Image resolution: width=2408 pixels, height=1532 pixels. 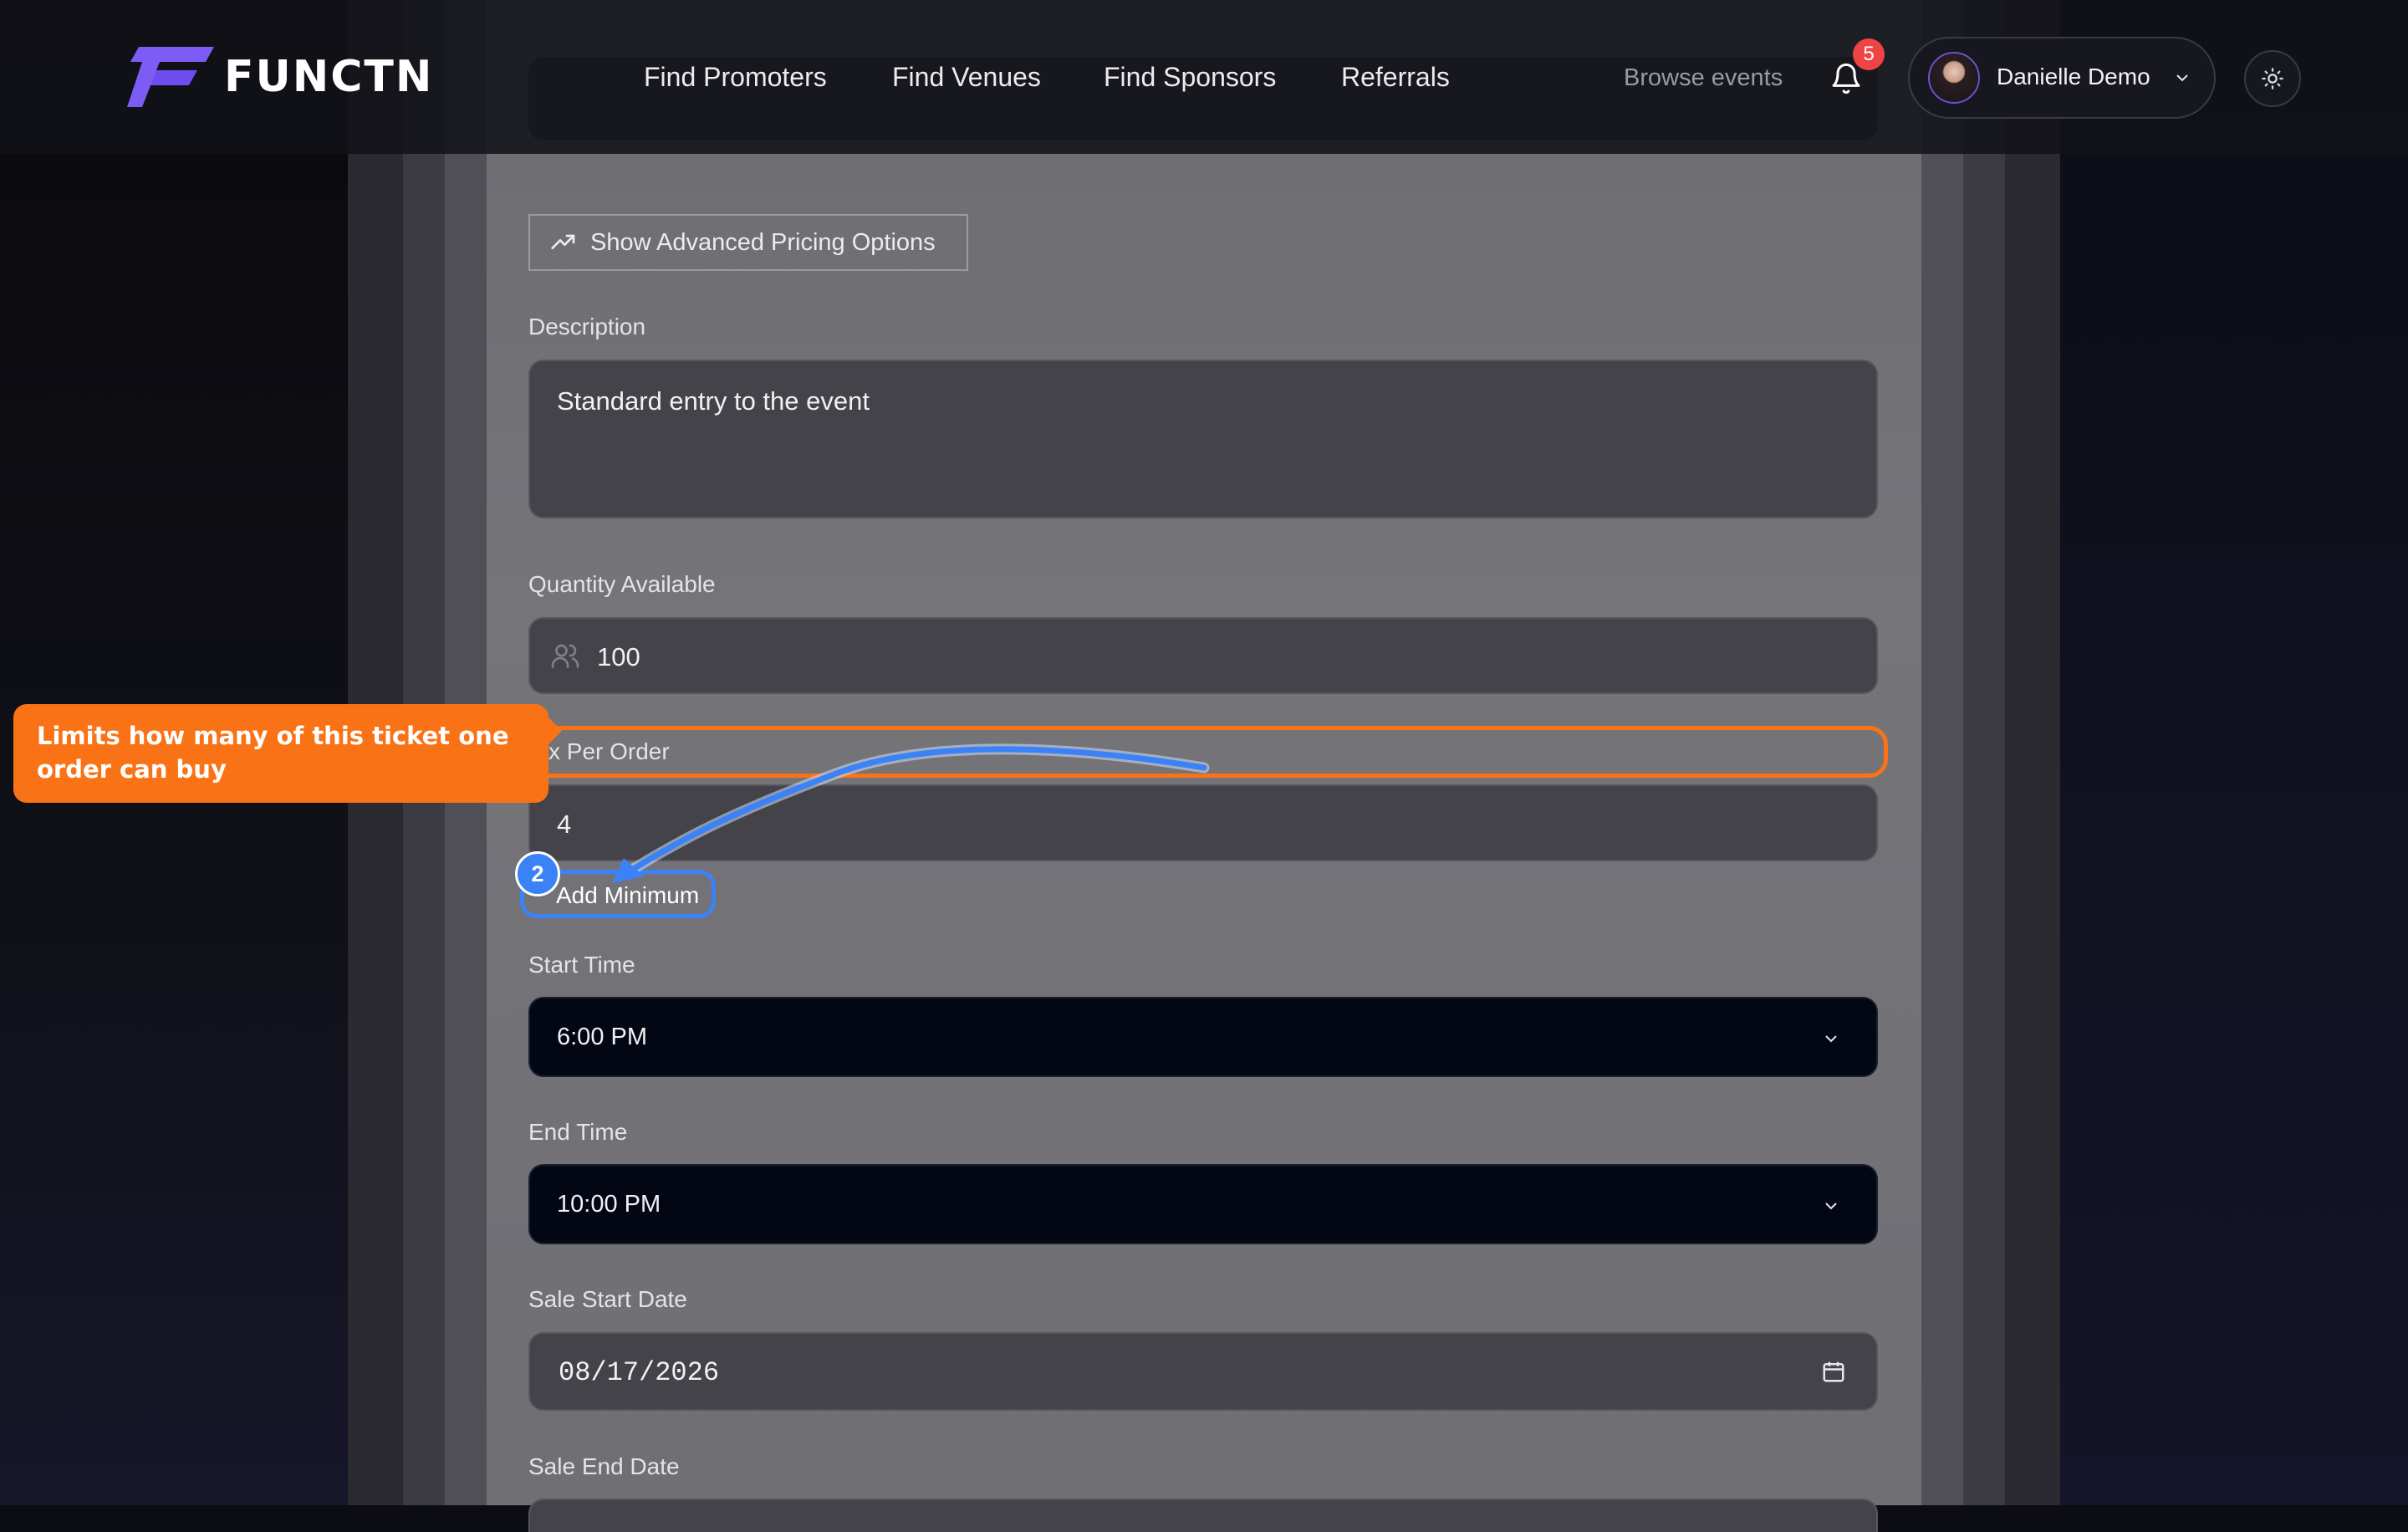 I want to click on step-number: 2, so click(x=537, y=873).